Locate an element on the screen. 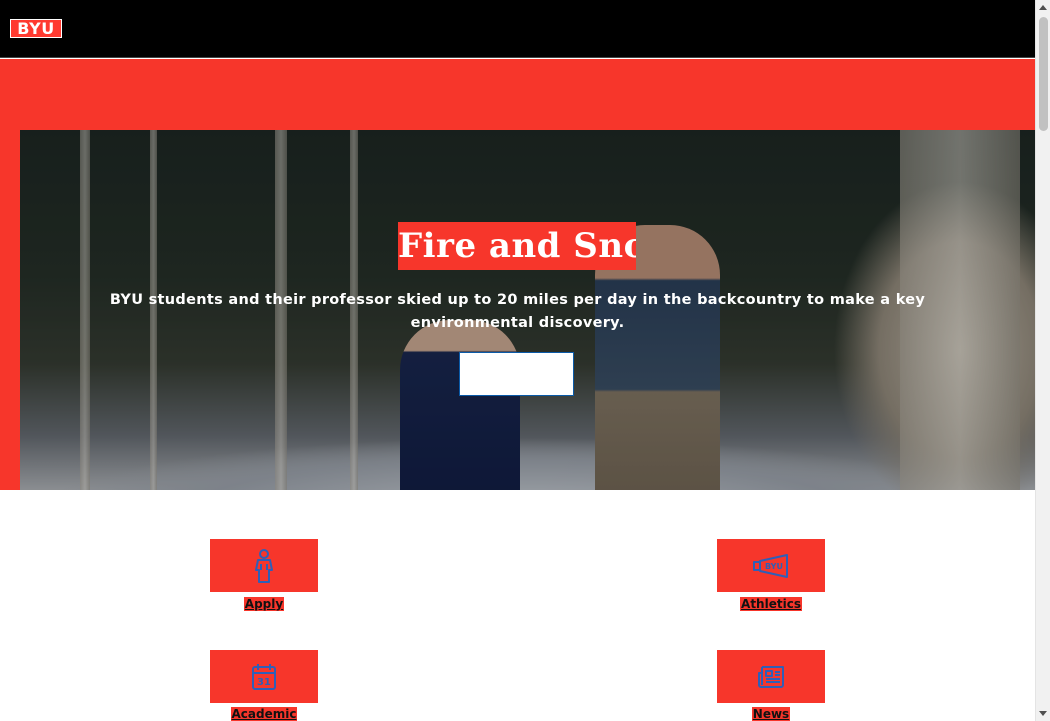 Image resolution: width=1050 pixels, height=721 pixels. news-tile is located at coordinates (771, 676).